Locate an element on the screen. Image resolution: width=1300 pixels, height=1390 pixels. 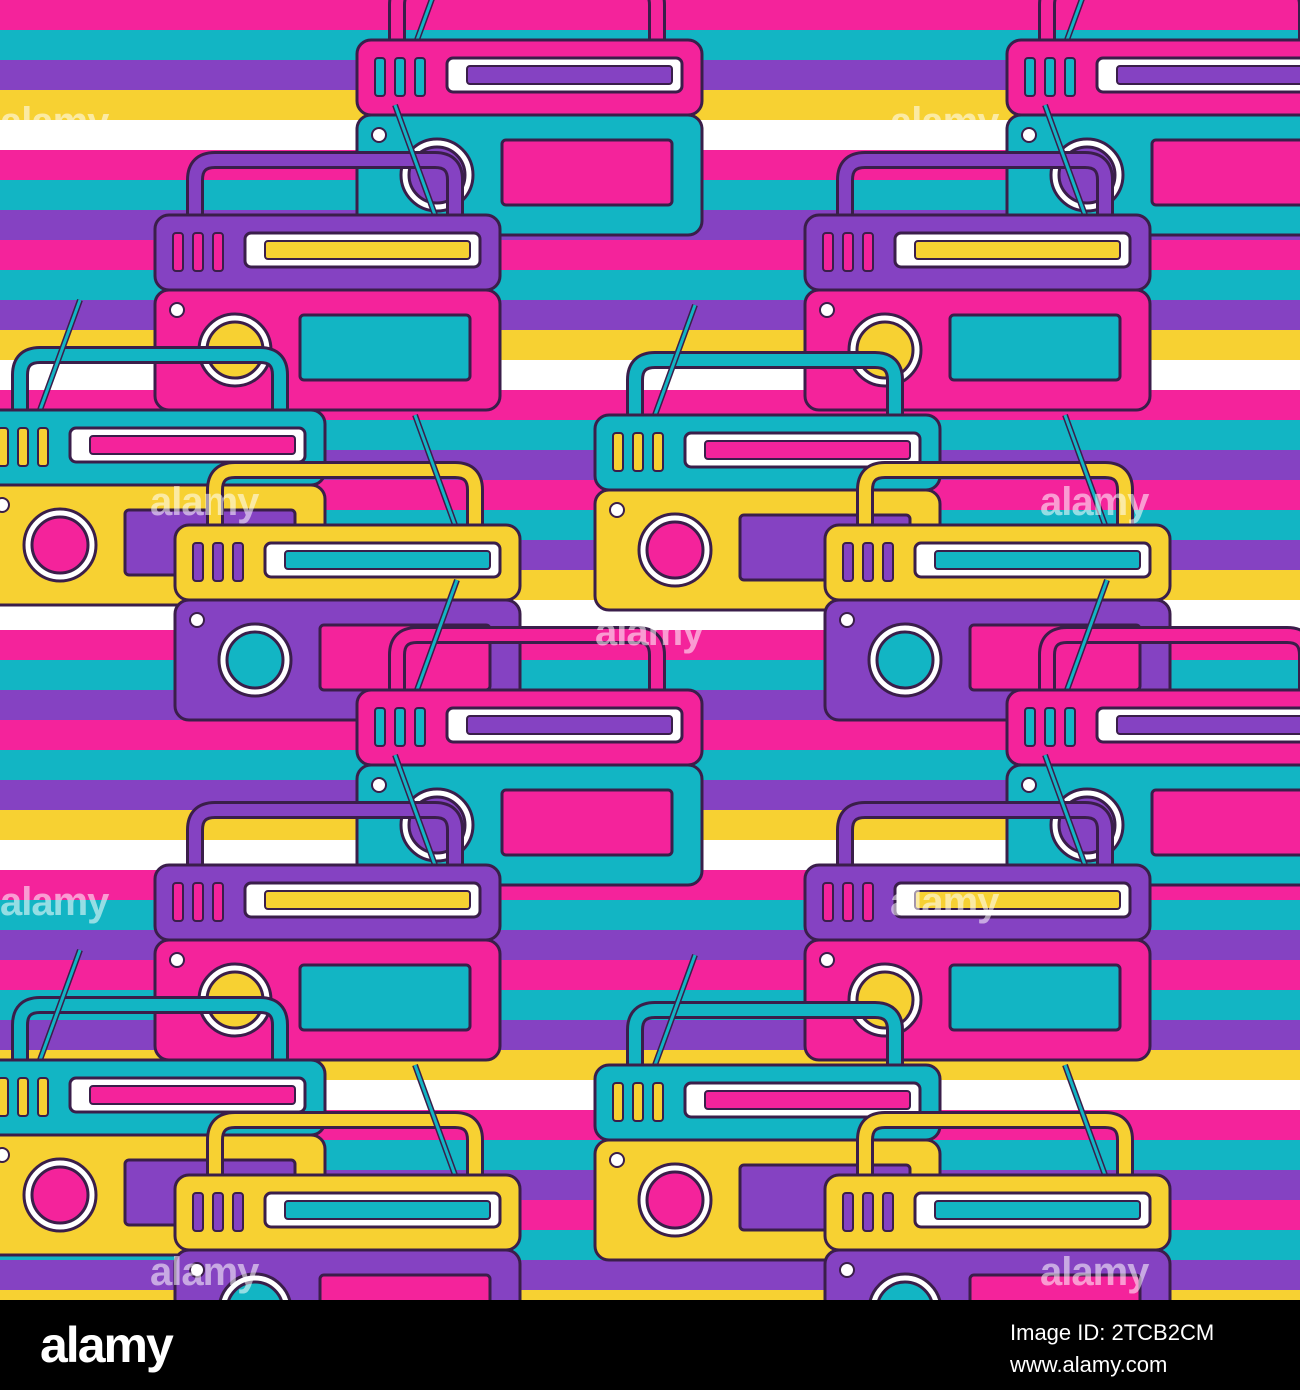
alamy-logo: alamy is located at coordinates (107, 1345).